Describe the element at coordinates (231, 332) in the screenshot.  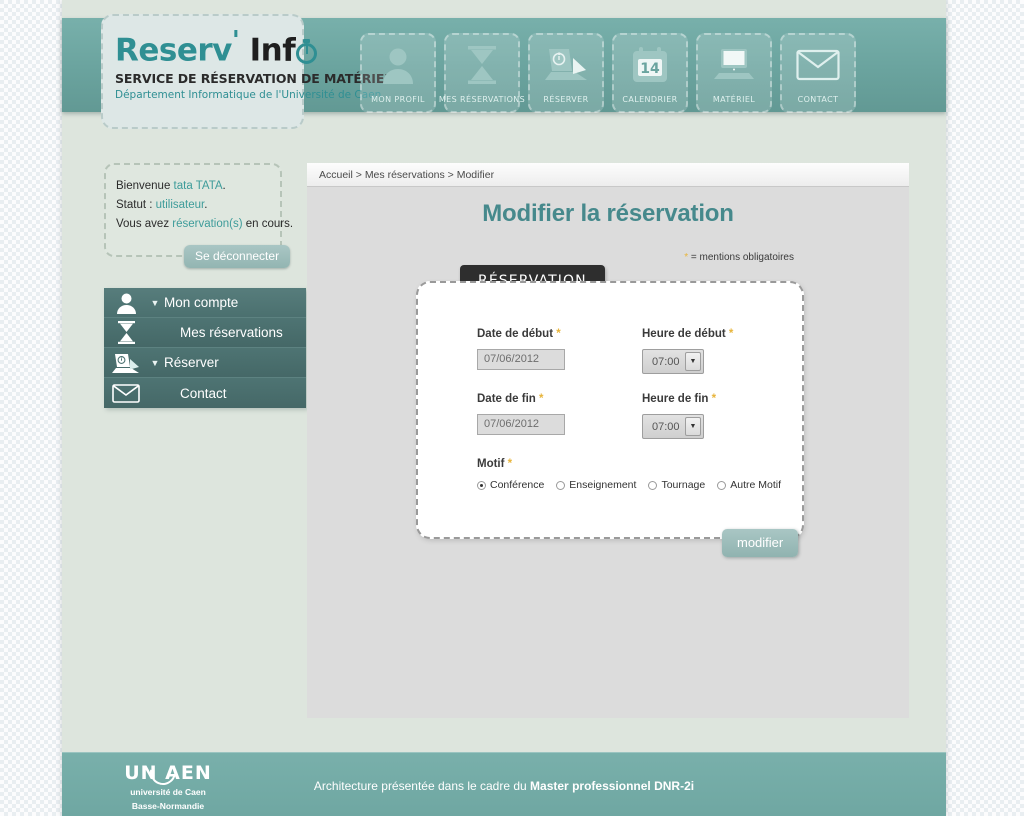
I see `sidebar-item-label: Mes réservations` at that location.